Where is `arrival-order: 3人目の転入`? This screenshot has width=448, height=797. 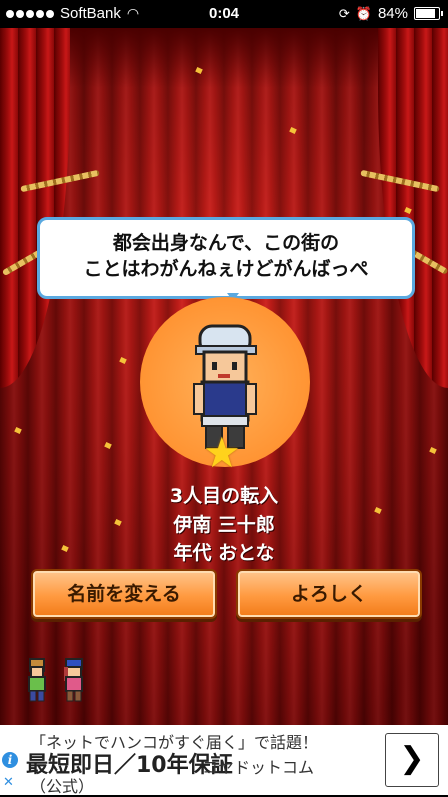 arrival-order: 3人目の転入 is located at coordinates (224, 496).